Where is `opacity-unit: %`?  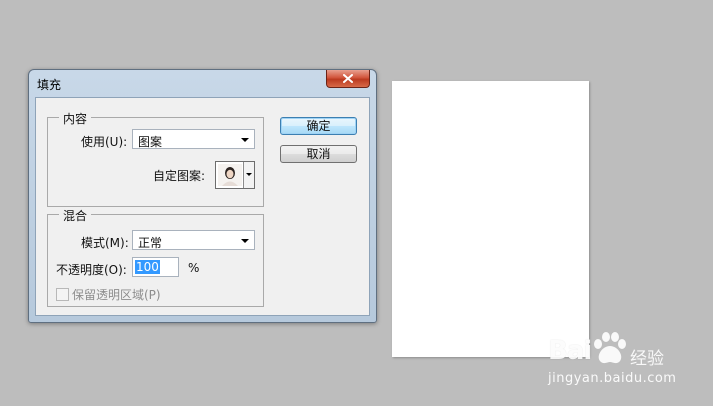
opacity-unit: % is located at coordinates (194, 268).